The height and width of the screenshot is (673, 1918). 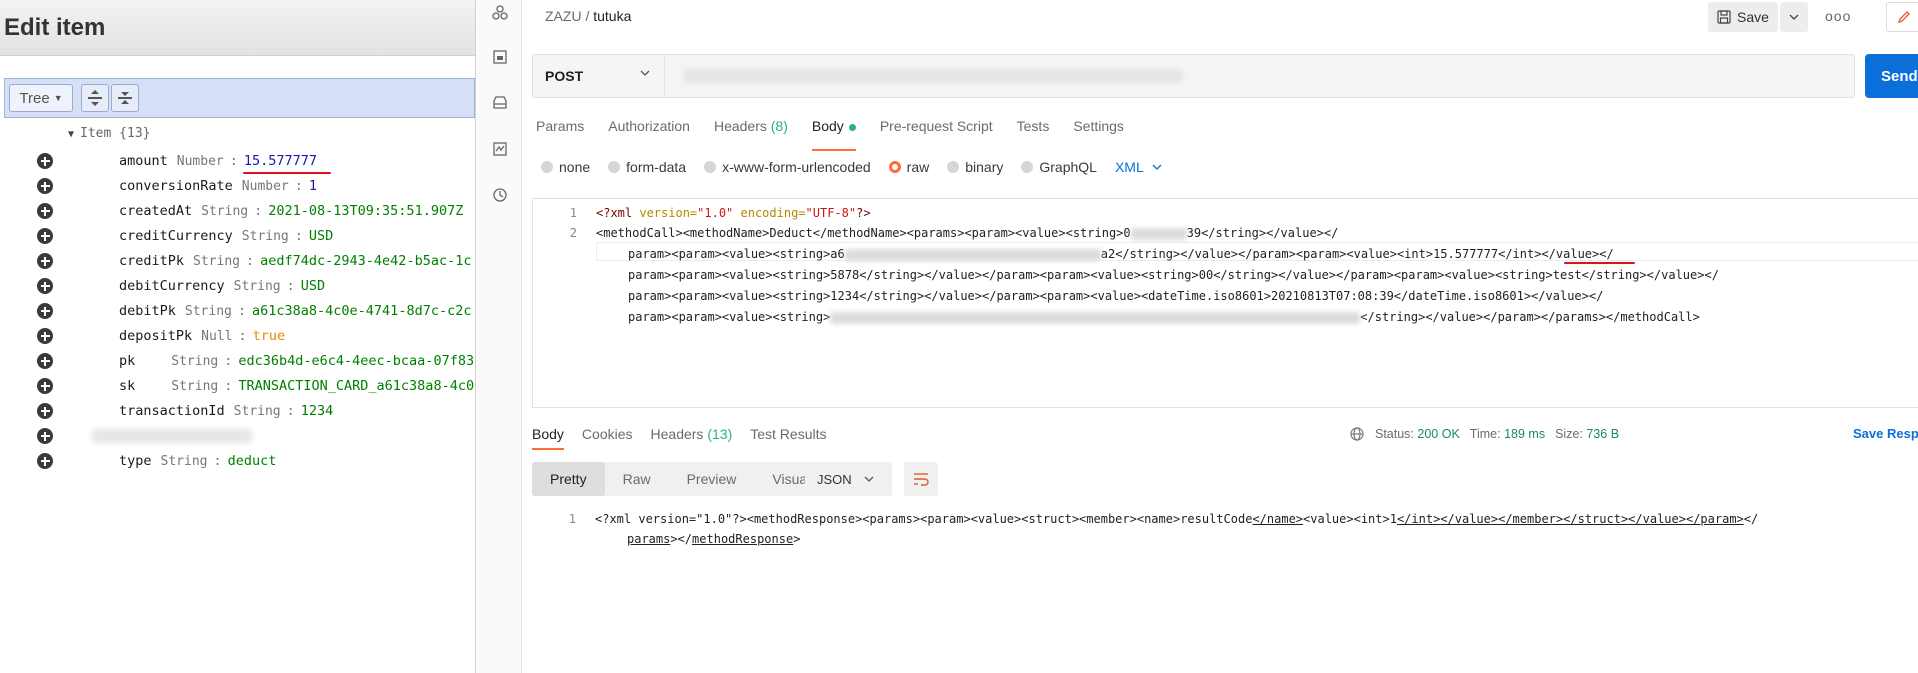 I want to click on field-value: true, so click(x=269, y=336).